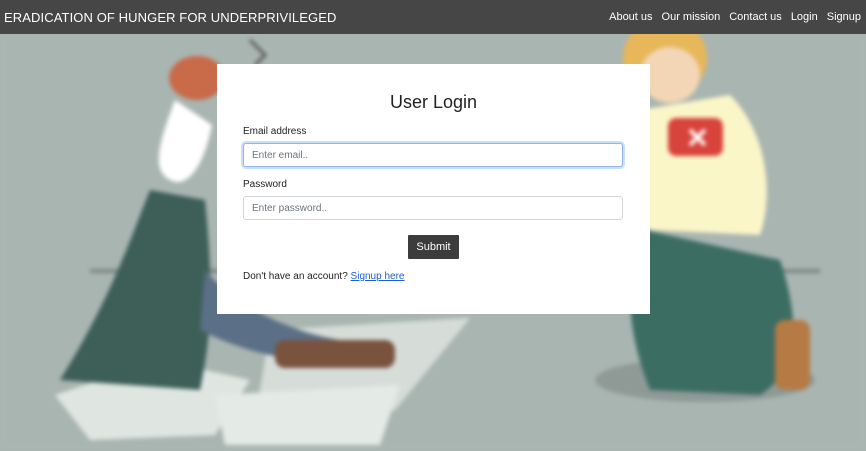 This screenshot has width=866, height=451. Describe the element at coordinates (630, 17) in the screenshot. I see `nav-about-us: About us` at that location.